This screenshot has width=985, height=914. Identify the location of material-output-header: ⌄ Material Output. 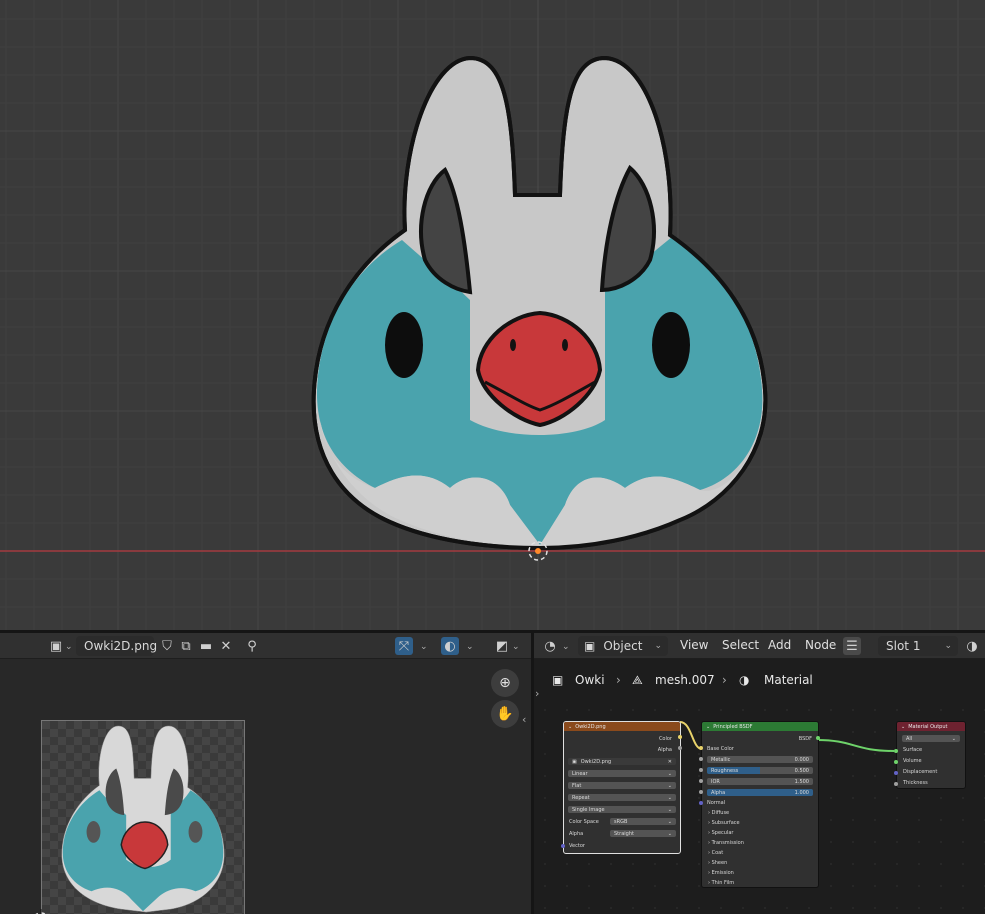
(931, 726).